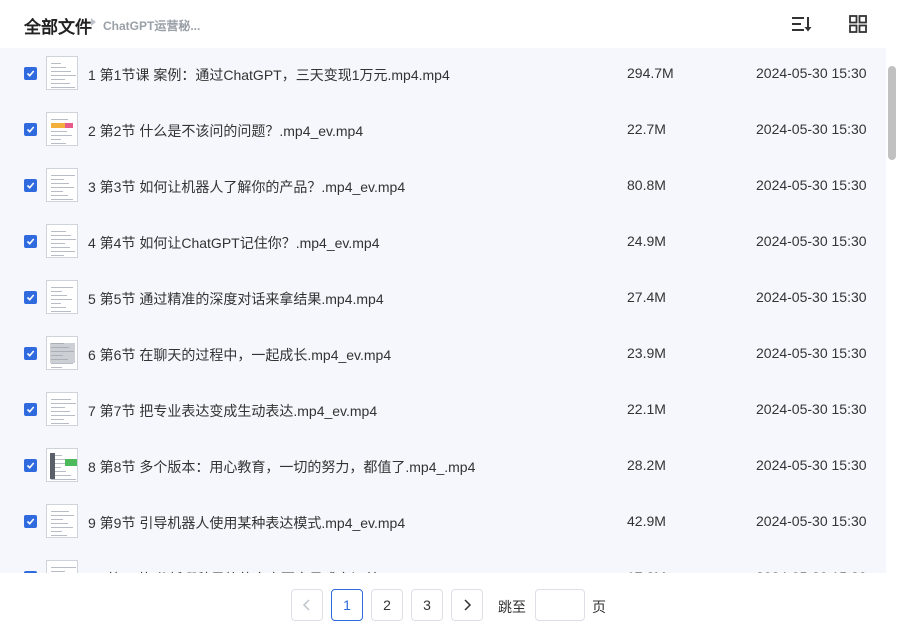 This screenshot has height=637, width=898. Describe the element at coordinates (246, 523) in the screenshot. I see `file-name: 9 第9节 引导机器人使用某种表达模式.mp4_ev.mp4` at that location.